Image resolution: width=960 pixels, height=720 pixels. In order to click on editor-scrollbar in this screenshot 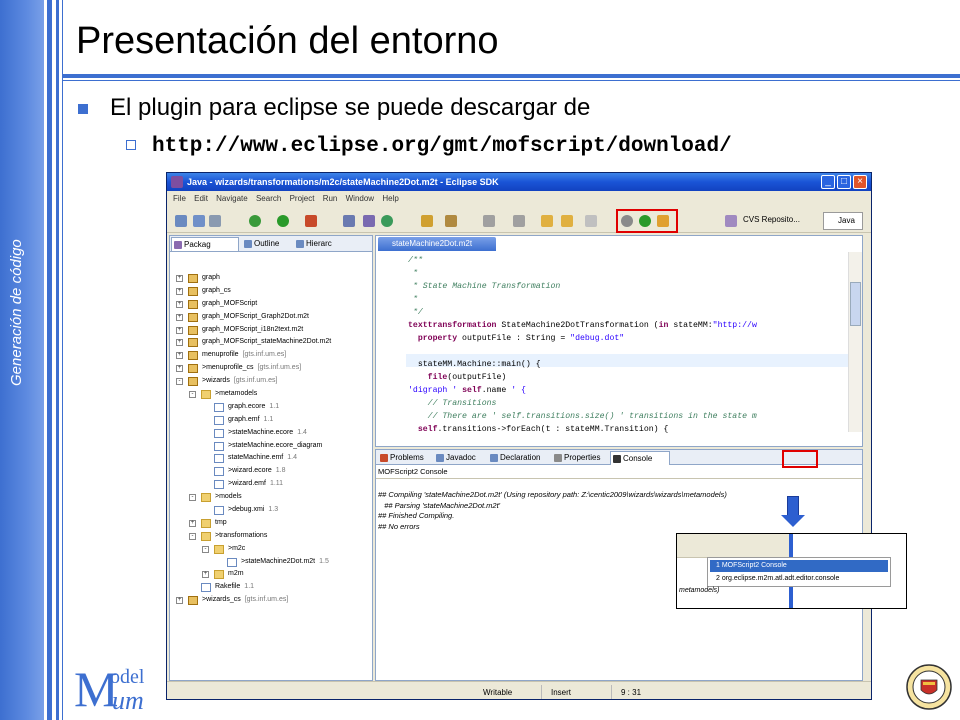, I will do `click(855, 342)`.